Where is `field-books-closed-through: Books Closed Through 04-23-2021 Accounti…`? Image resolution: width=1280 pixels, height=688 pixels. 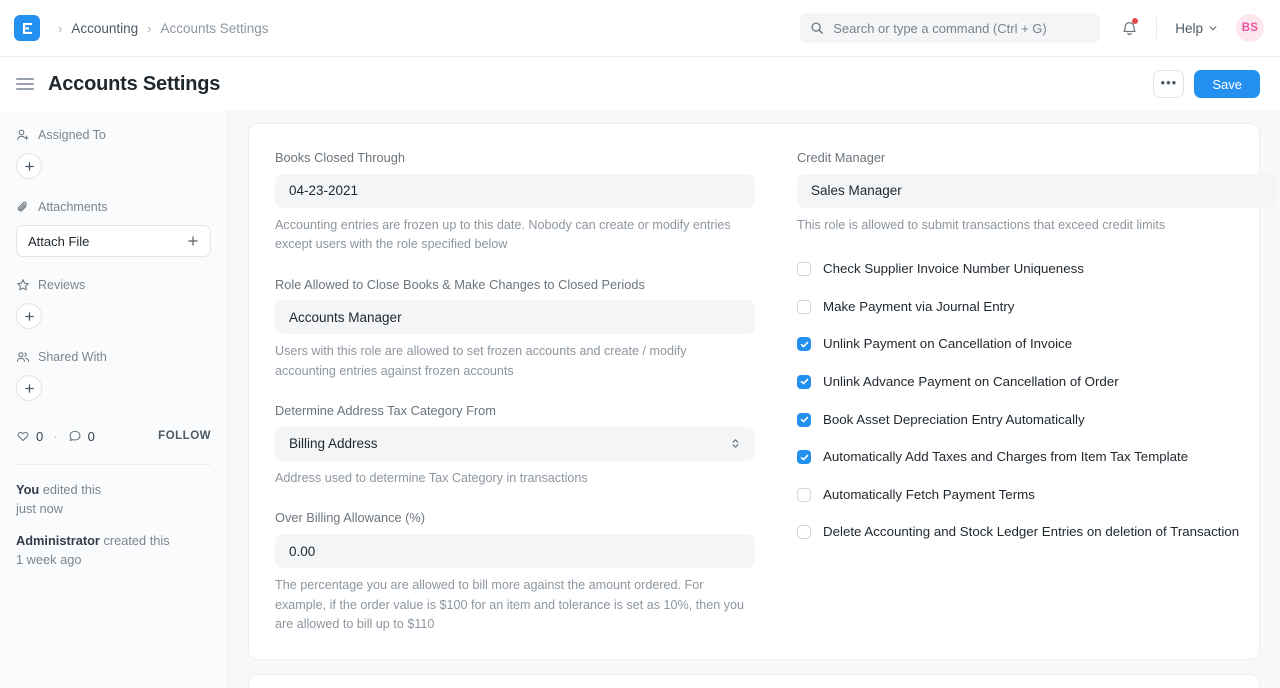
field-books-closed-through: Books Closed Through 04-23-2021 Accounti… is located at coordinates (515, 202).